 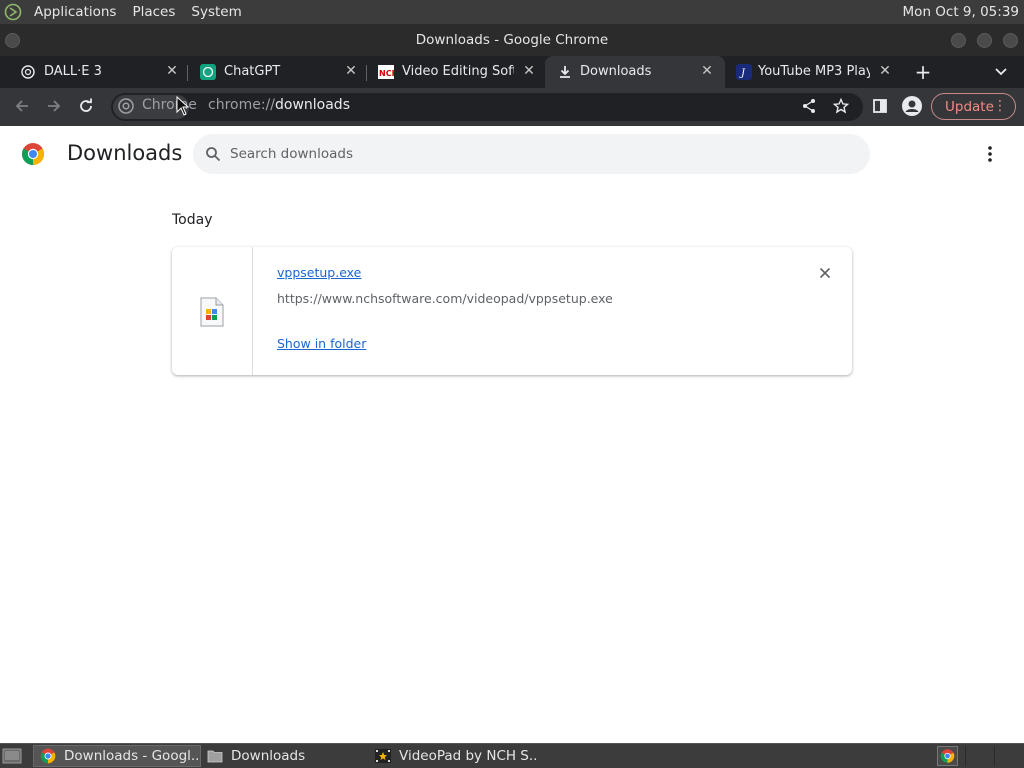 What do you see at coordinates (13, 12) in the screenshot?
I see `distro-logo-icon` at bounding box center [13, 12].